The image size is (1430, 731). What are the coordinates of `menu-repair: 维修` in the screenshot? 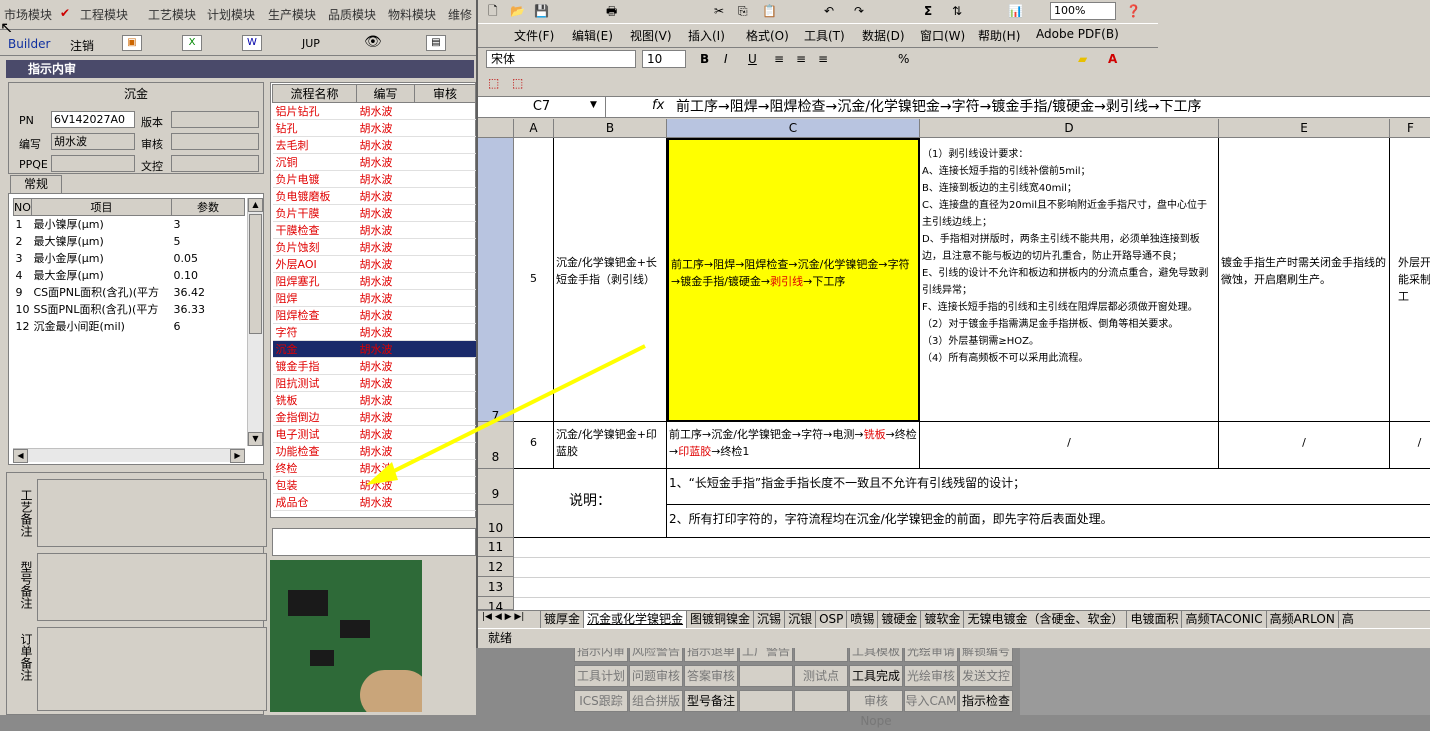 It's located at (460, 14).